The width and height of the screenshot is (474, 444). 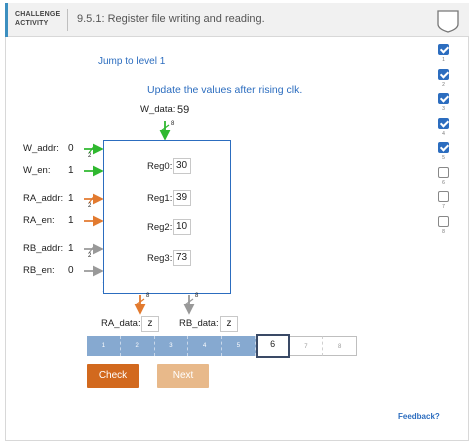 I want to click on ra-addr-width: 2, so click(x=90, y=206).